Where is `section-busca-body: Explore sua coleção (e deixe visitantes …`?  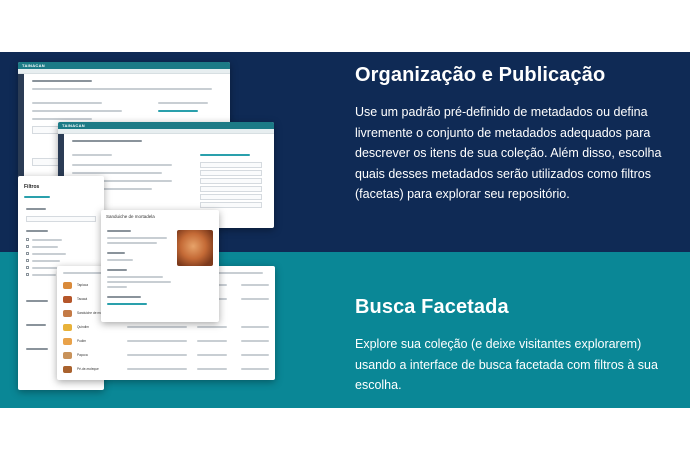
section-busca-body: Explore sua coleção (e deixe visitantes … is located at coordinates (506, 364).